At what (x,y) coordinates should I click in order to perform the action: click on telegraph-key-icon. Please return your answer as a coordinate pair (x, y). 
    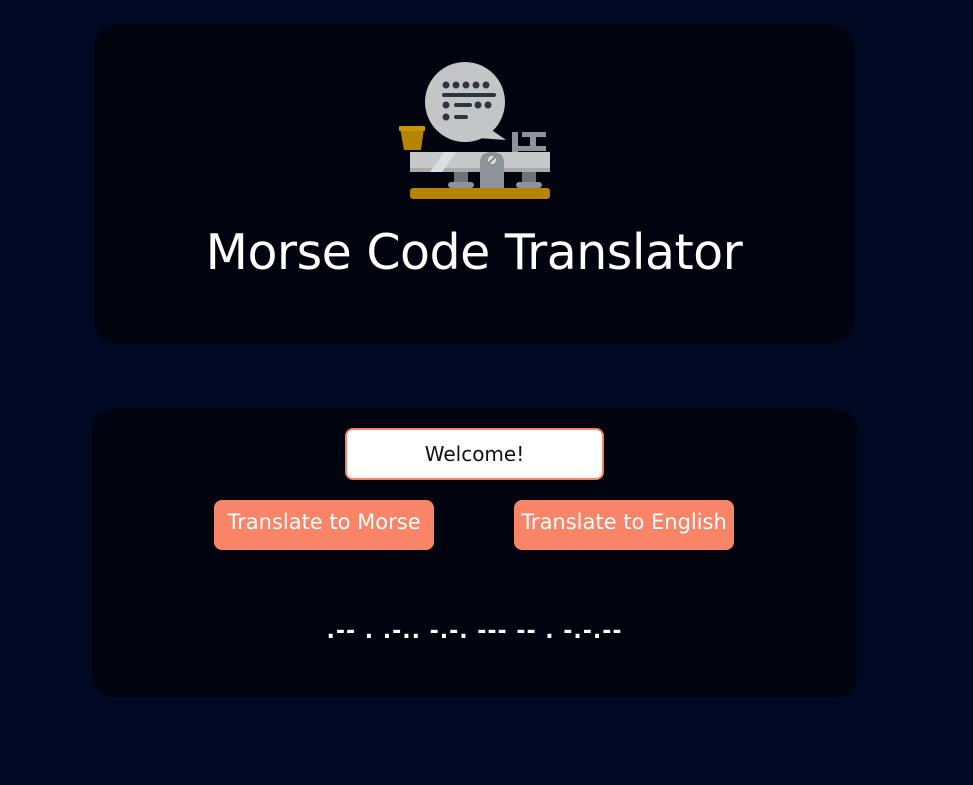
    Looking at the image, I should click on (474, 130).